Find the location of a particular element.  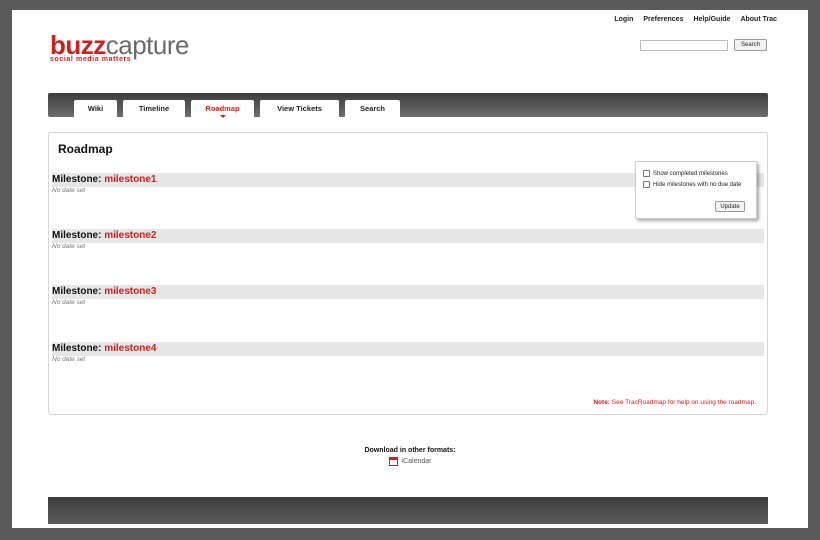

trac-roadmap-link: TracRoadmap is located at coordinates (645, 402).